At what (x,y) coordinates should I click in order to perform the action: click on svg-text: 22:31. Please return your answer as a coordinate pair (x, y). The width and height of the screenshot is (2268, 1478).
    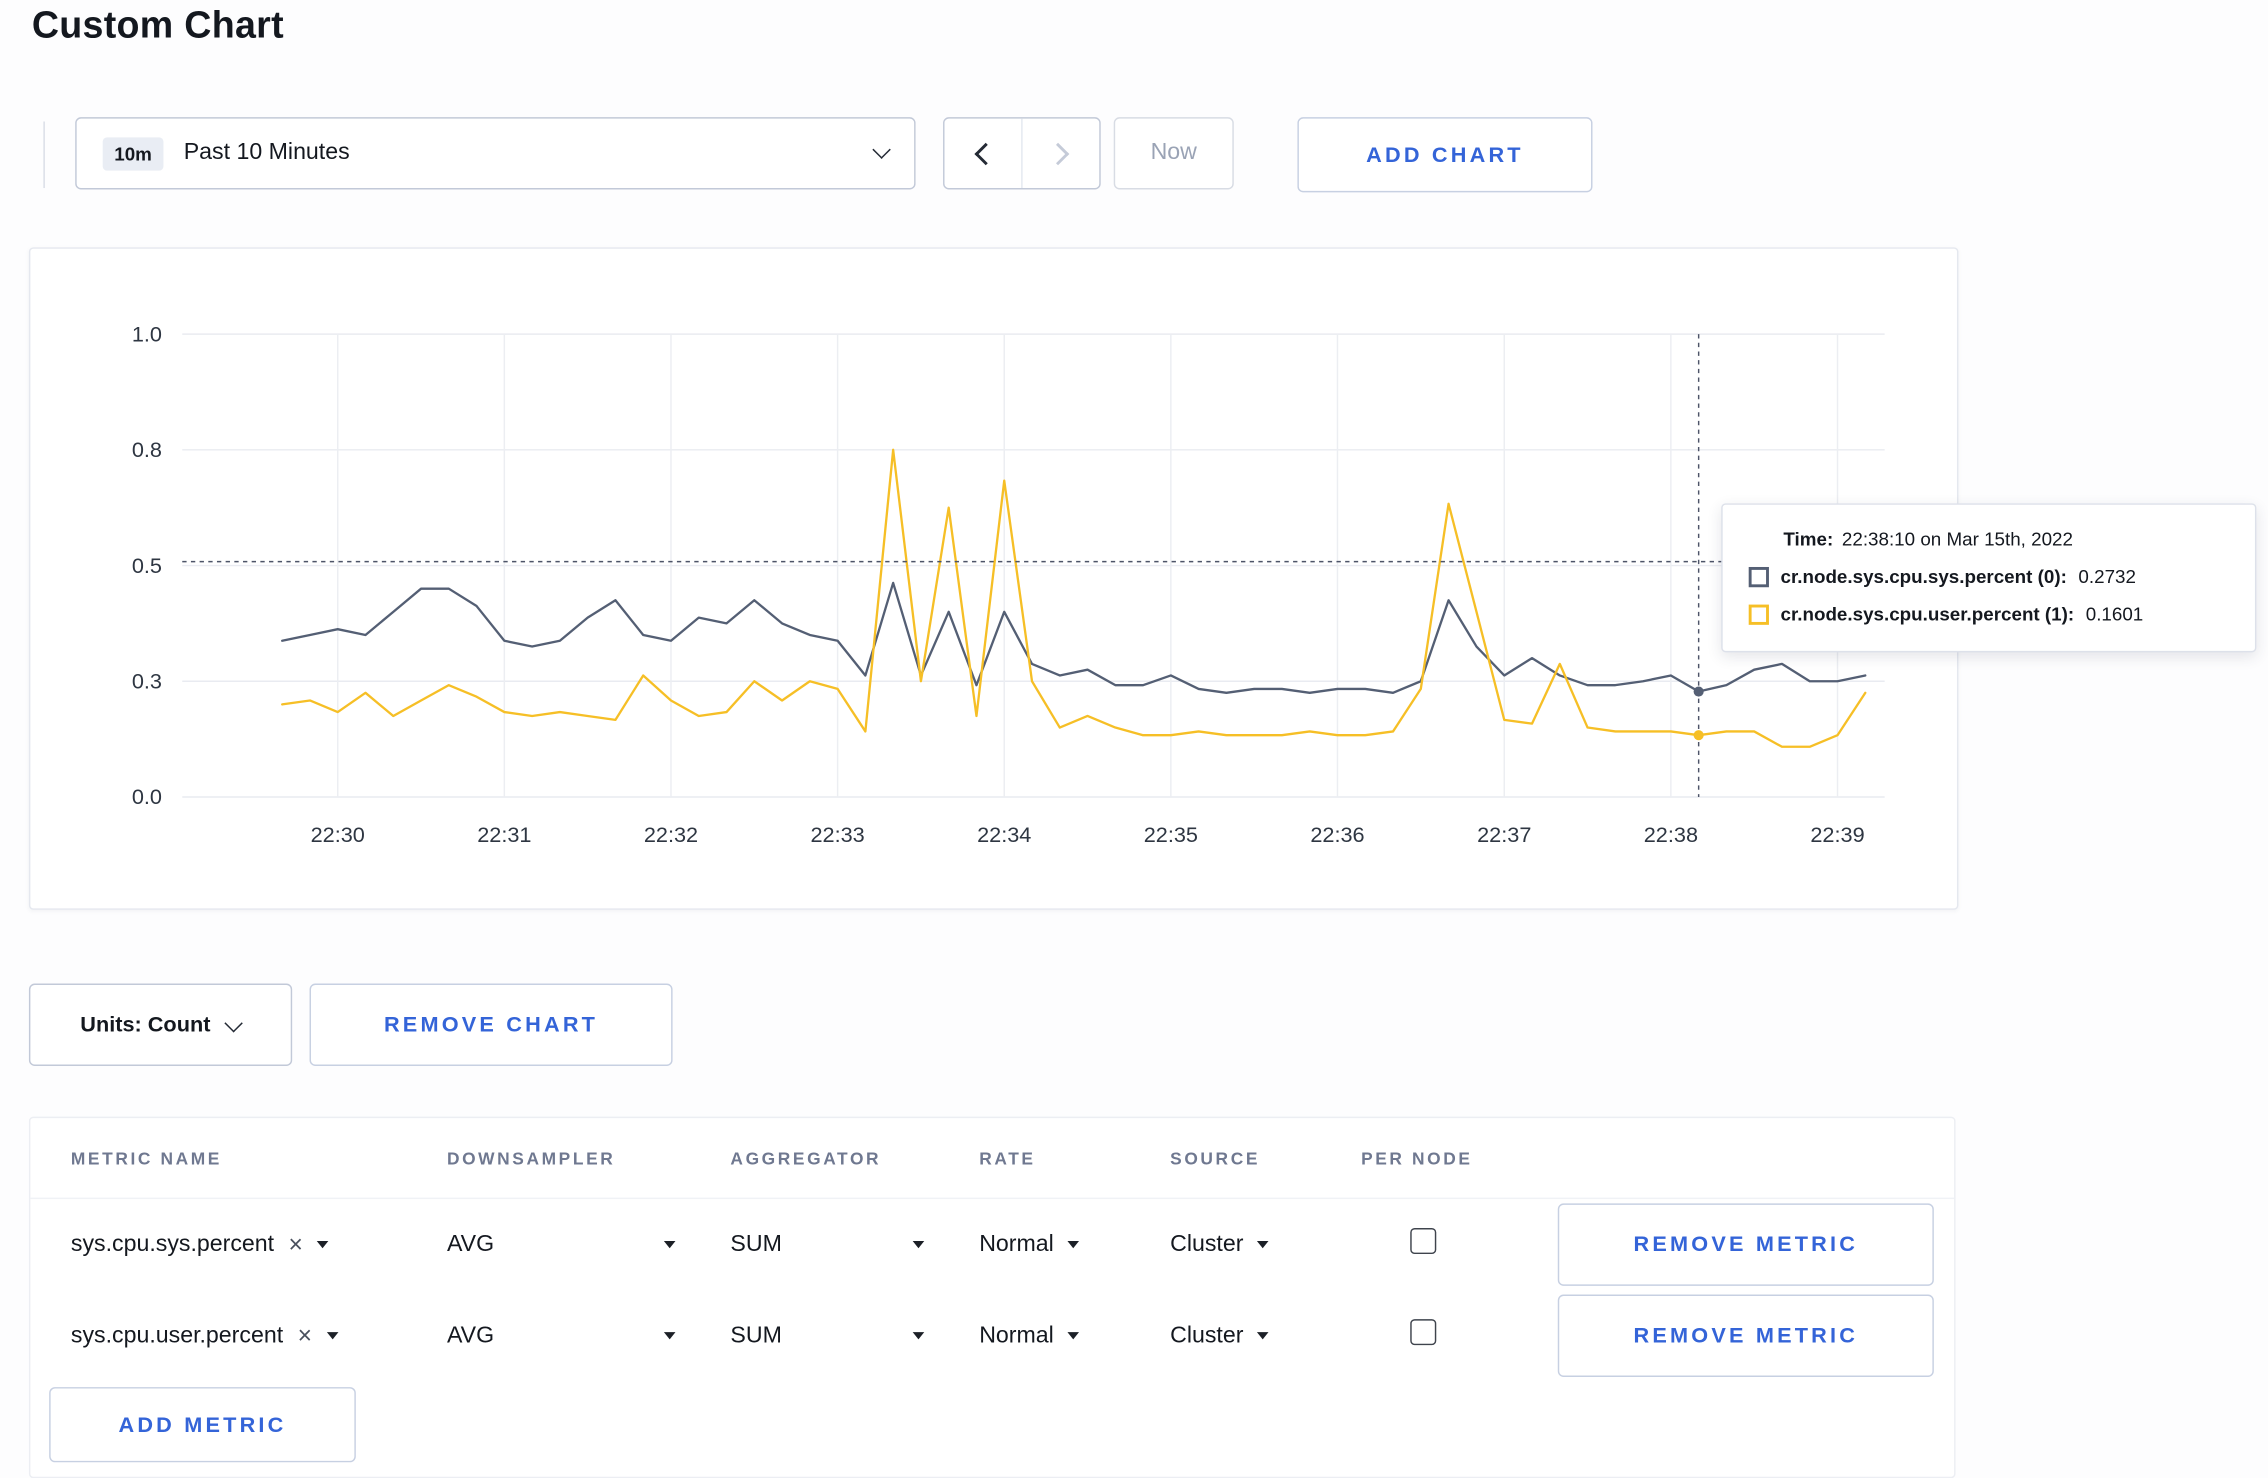
    Looking at the image, I should click on (504, 834).